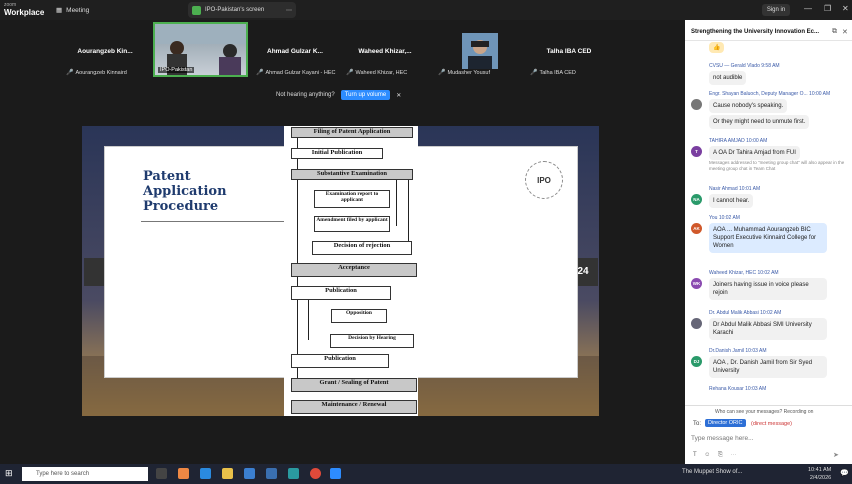 Image resolution: width=852 pixels, height=484 pixels. Describe the element at coordinates (339, 95) in the screenshot. I see `audio-notice: Not hearing anything? Turn up volume ✕` at that location.